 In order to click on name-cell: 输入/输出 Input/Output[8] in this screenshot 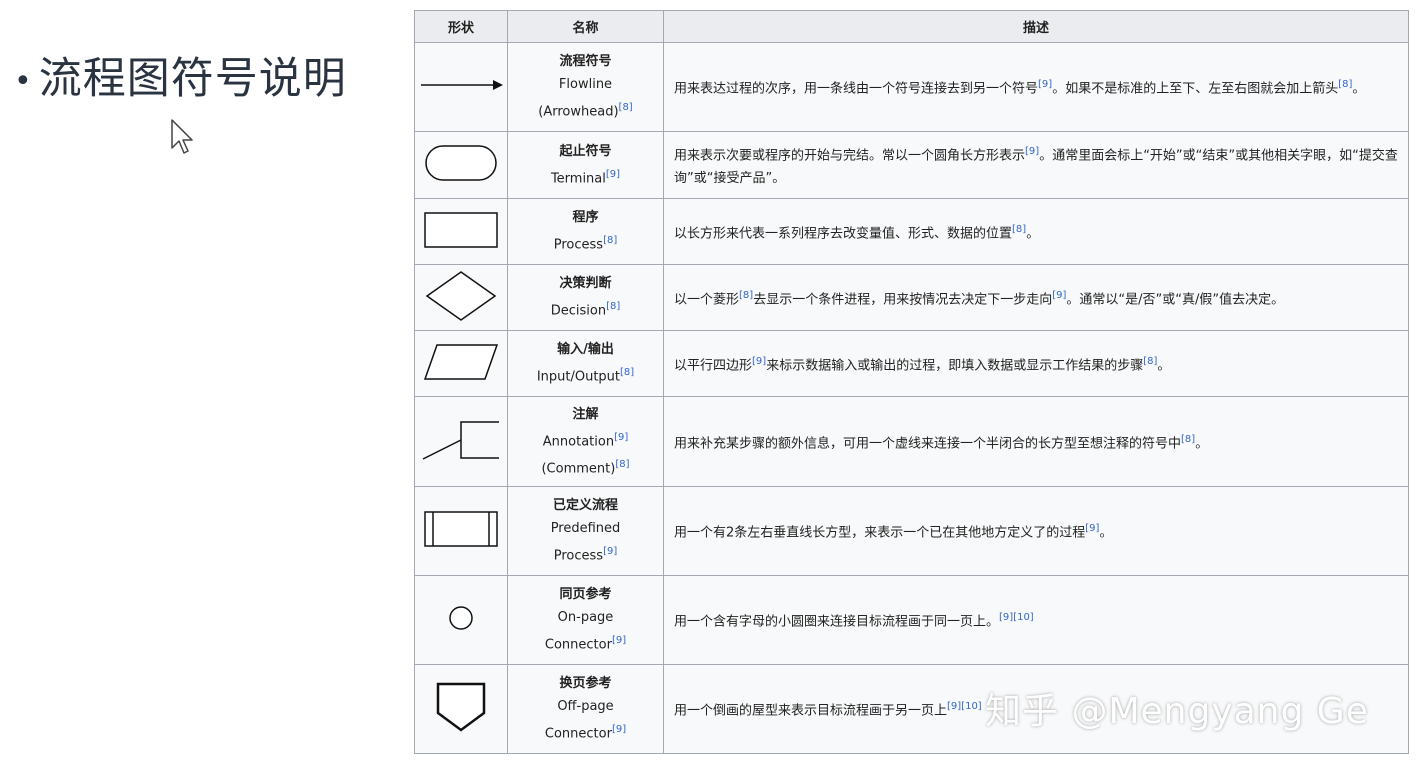, I will do `click(585, 363)`.